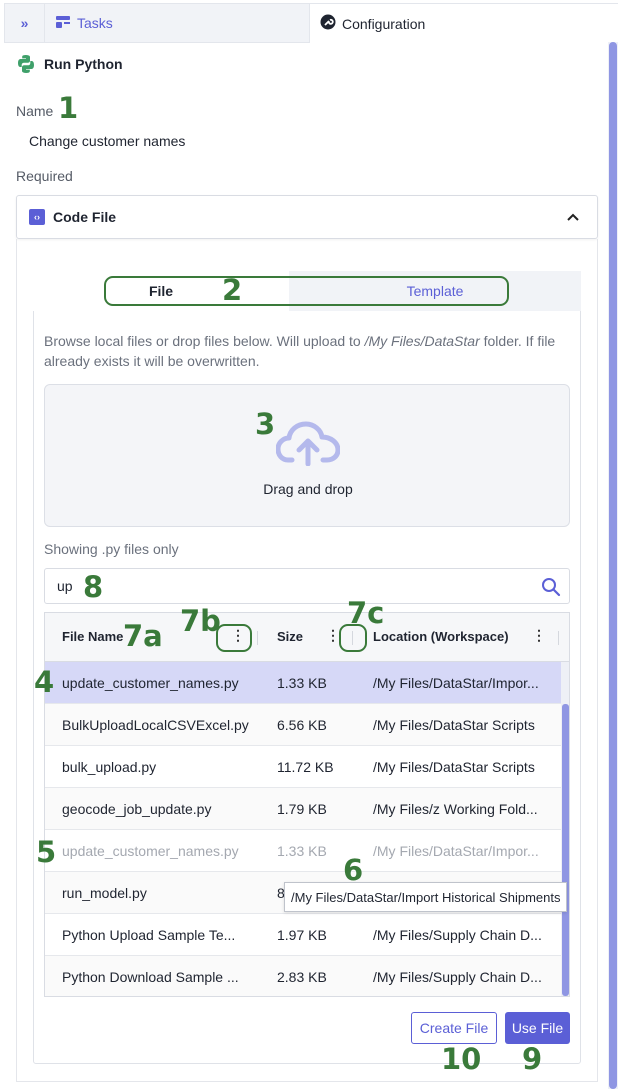 This screenshot has height=1089, width=626. I want to click on task-title: Run Python, so click(83, 64).